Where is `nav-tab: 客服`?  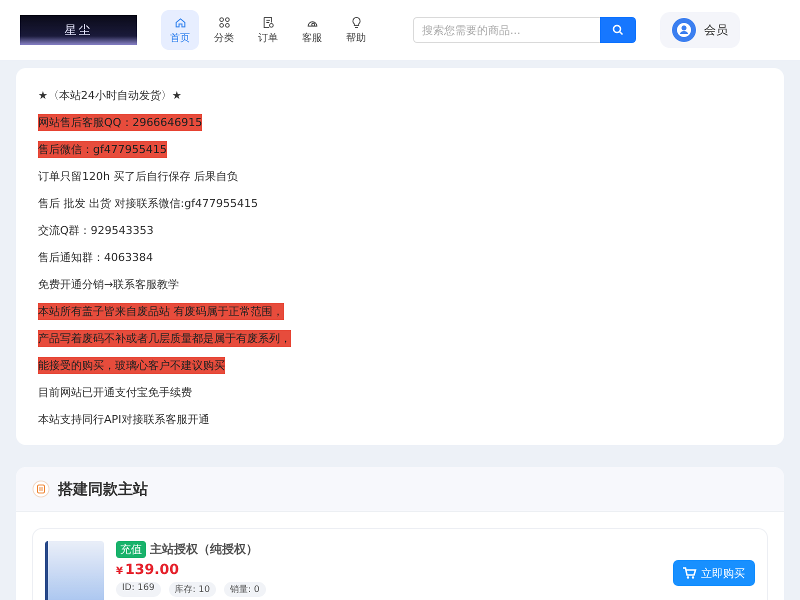 nav-tab: 客服 is located at coordinates (312, 30).